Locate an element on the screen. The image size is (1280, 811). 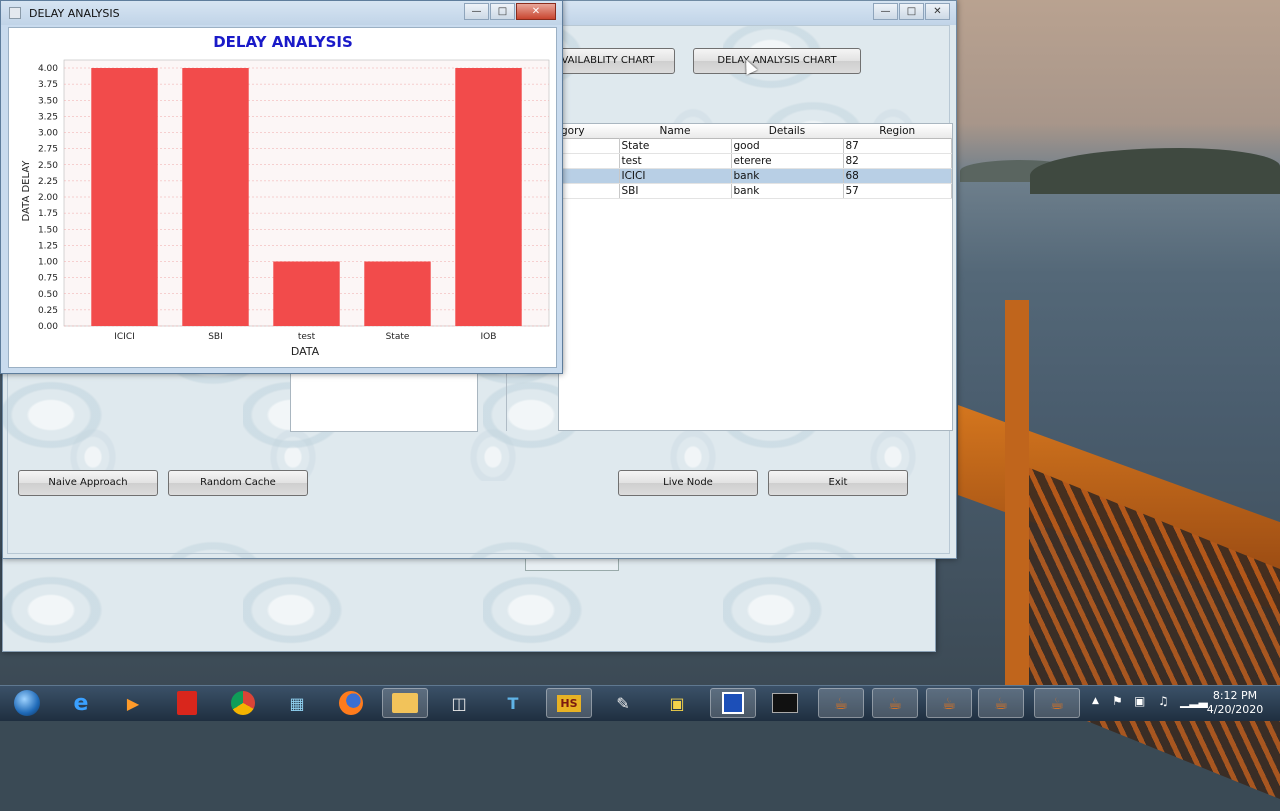
x-axis-label: DATA is located at coordinates (305, 351).